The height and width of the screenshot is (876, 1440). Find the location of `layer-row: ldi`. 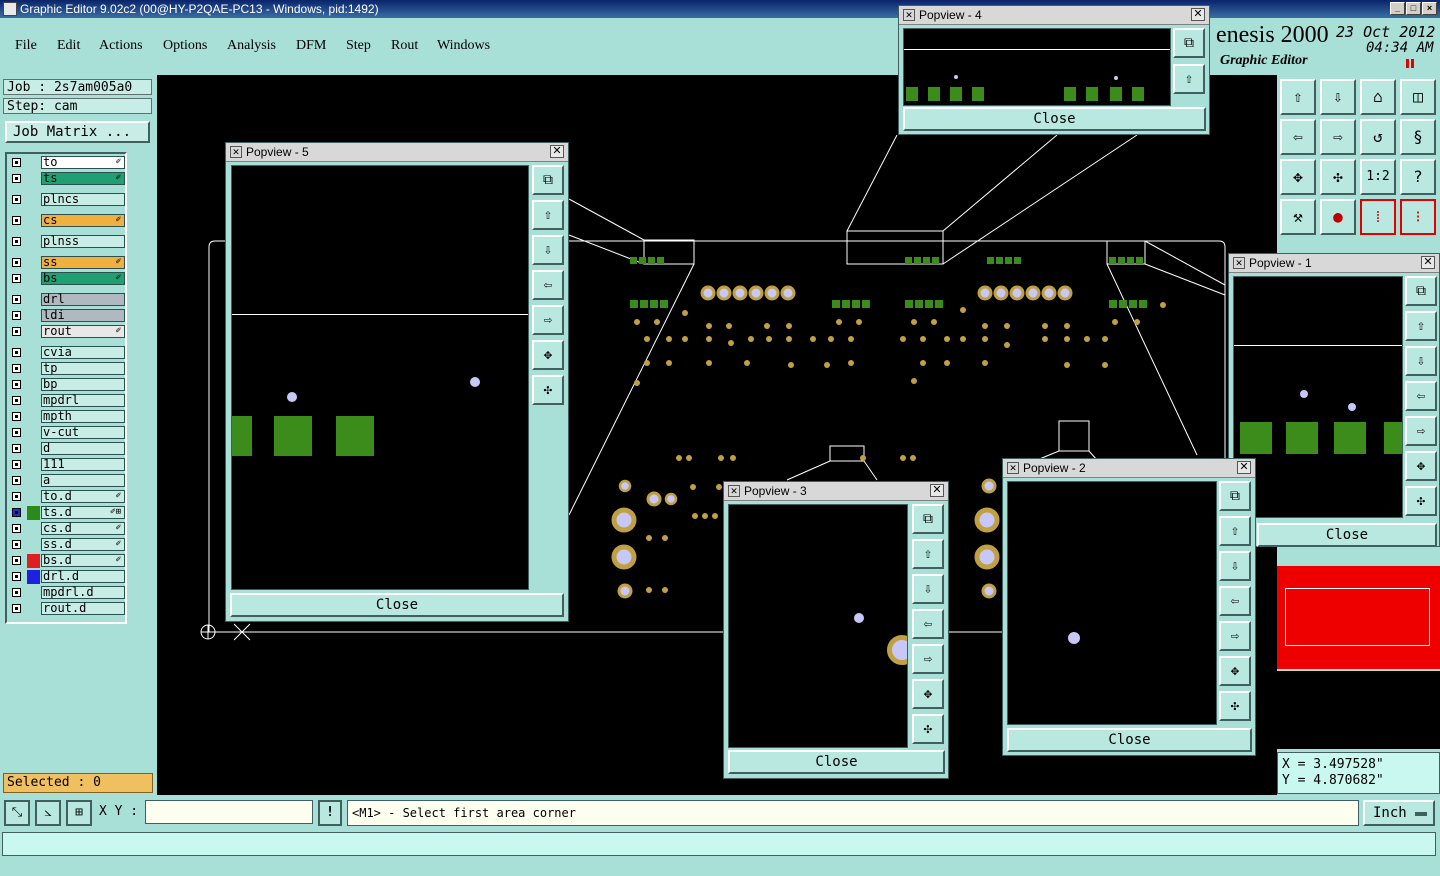

layer-row: ldi is located at coordinates (66, 316).